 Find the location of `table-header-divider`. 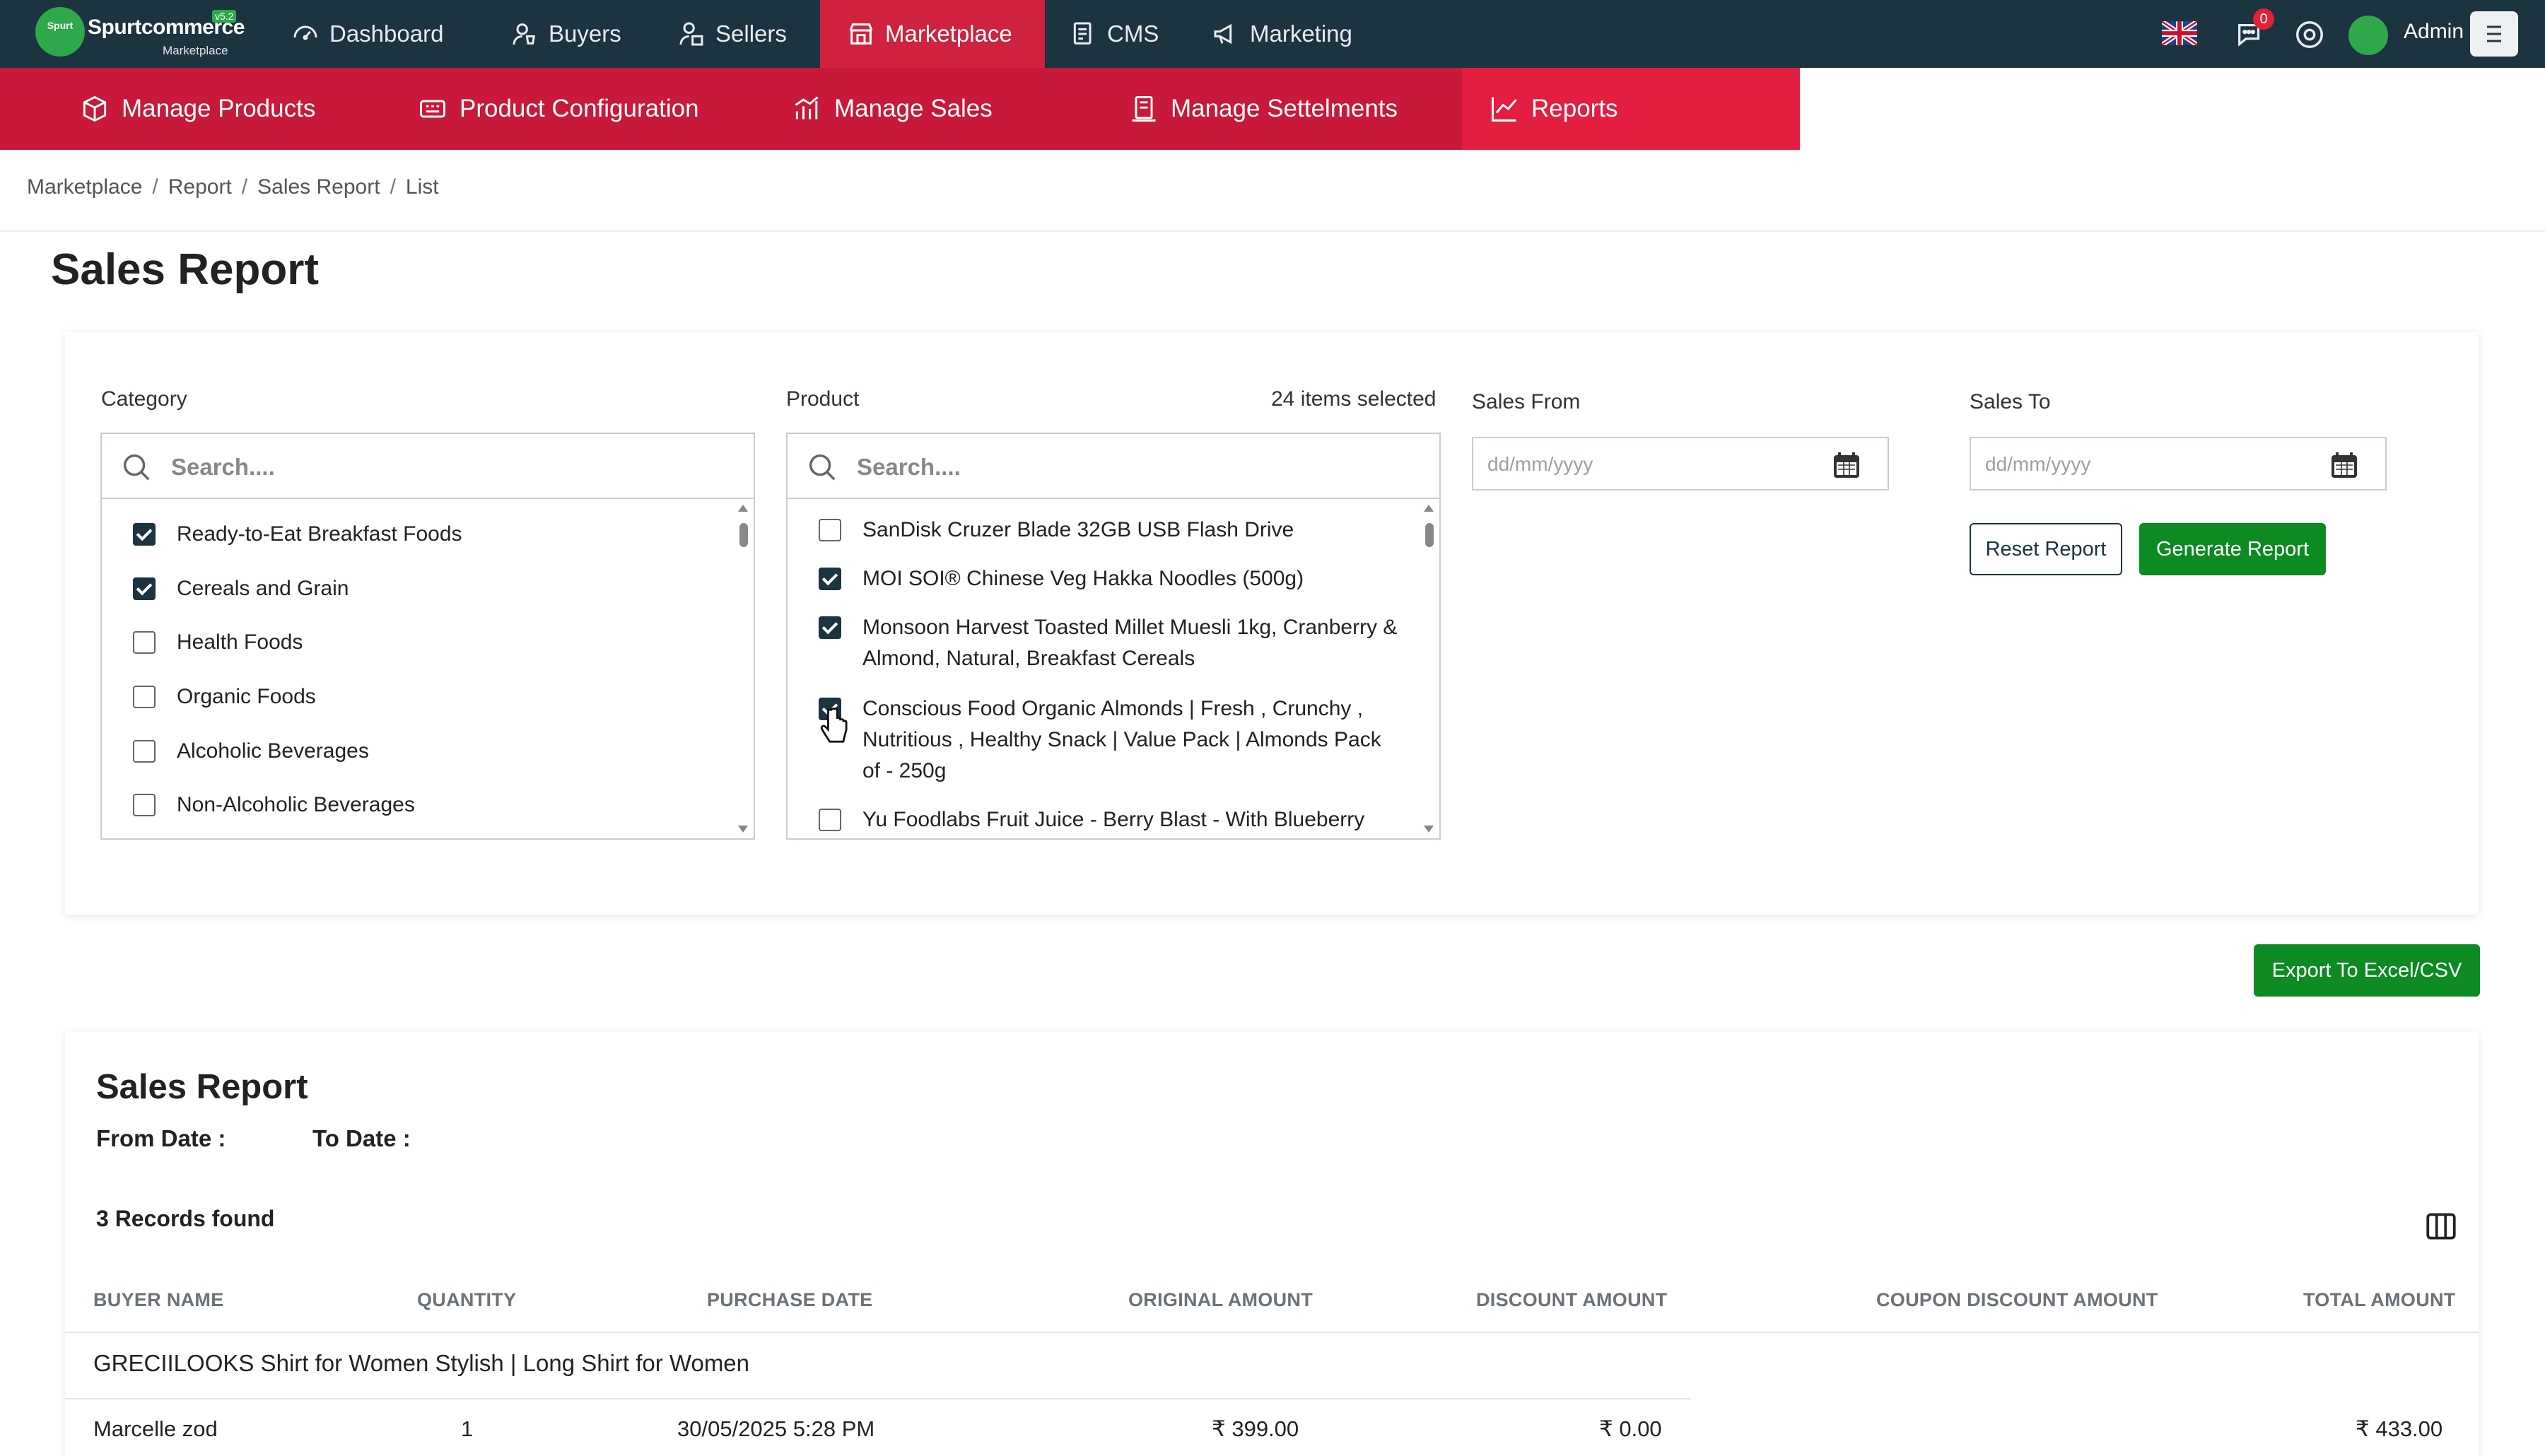

table-header-divider is located at coordinates (1272, 1333).